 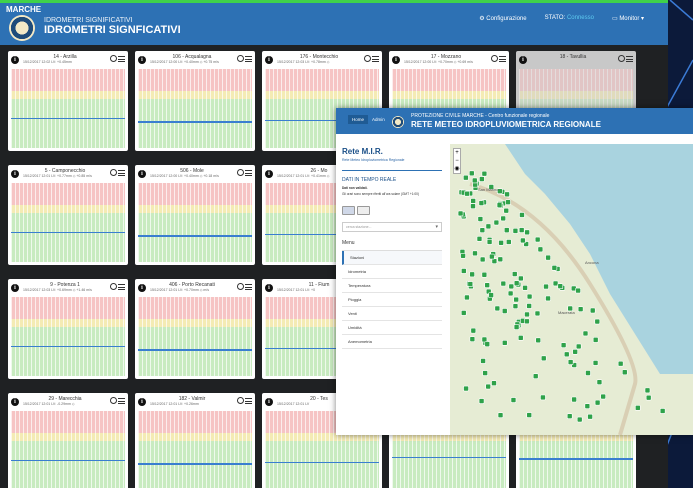 What do you see at coordinates (392, 272) in the screenshot?
I see `menu-item: Idrometria` at bounding box center [392, 272].